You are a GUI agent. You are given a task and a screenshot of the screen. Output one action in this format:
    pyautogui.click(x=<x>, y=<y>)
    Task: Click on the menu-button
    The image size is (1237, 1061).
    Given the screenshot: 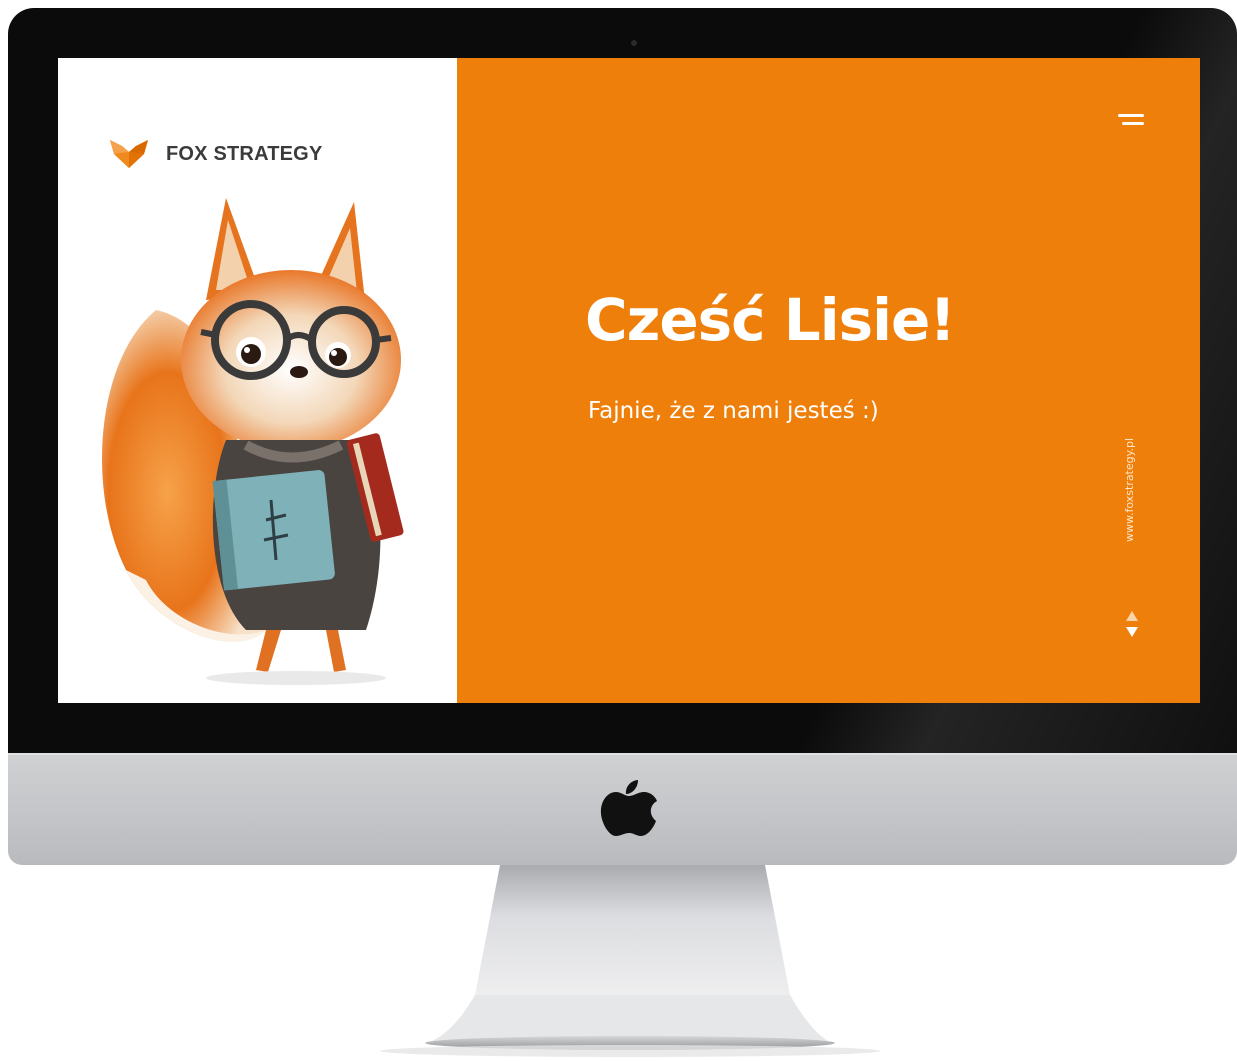 What is the action you would take?
    pyautogui.click(x=1122, y=122)
    